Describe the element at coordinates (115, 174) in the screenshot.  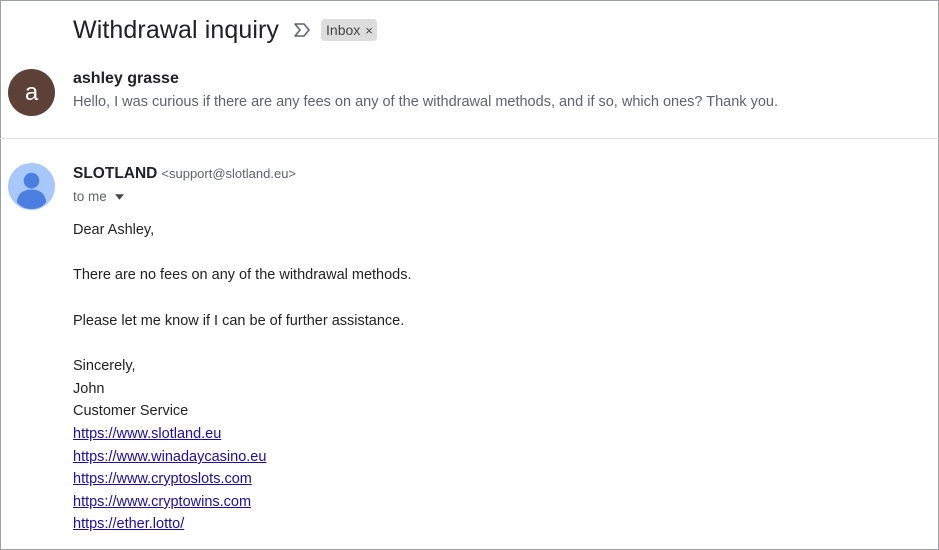
I see `message2-sender-name: SLOTLAND` at that location.